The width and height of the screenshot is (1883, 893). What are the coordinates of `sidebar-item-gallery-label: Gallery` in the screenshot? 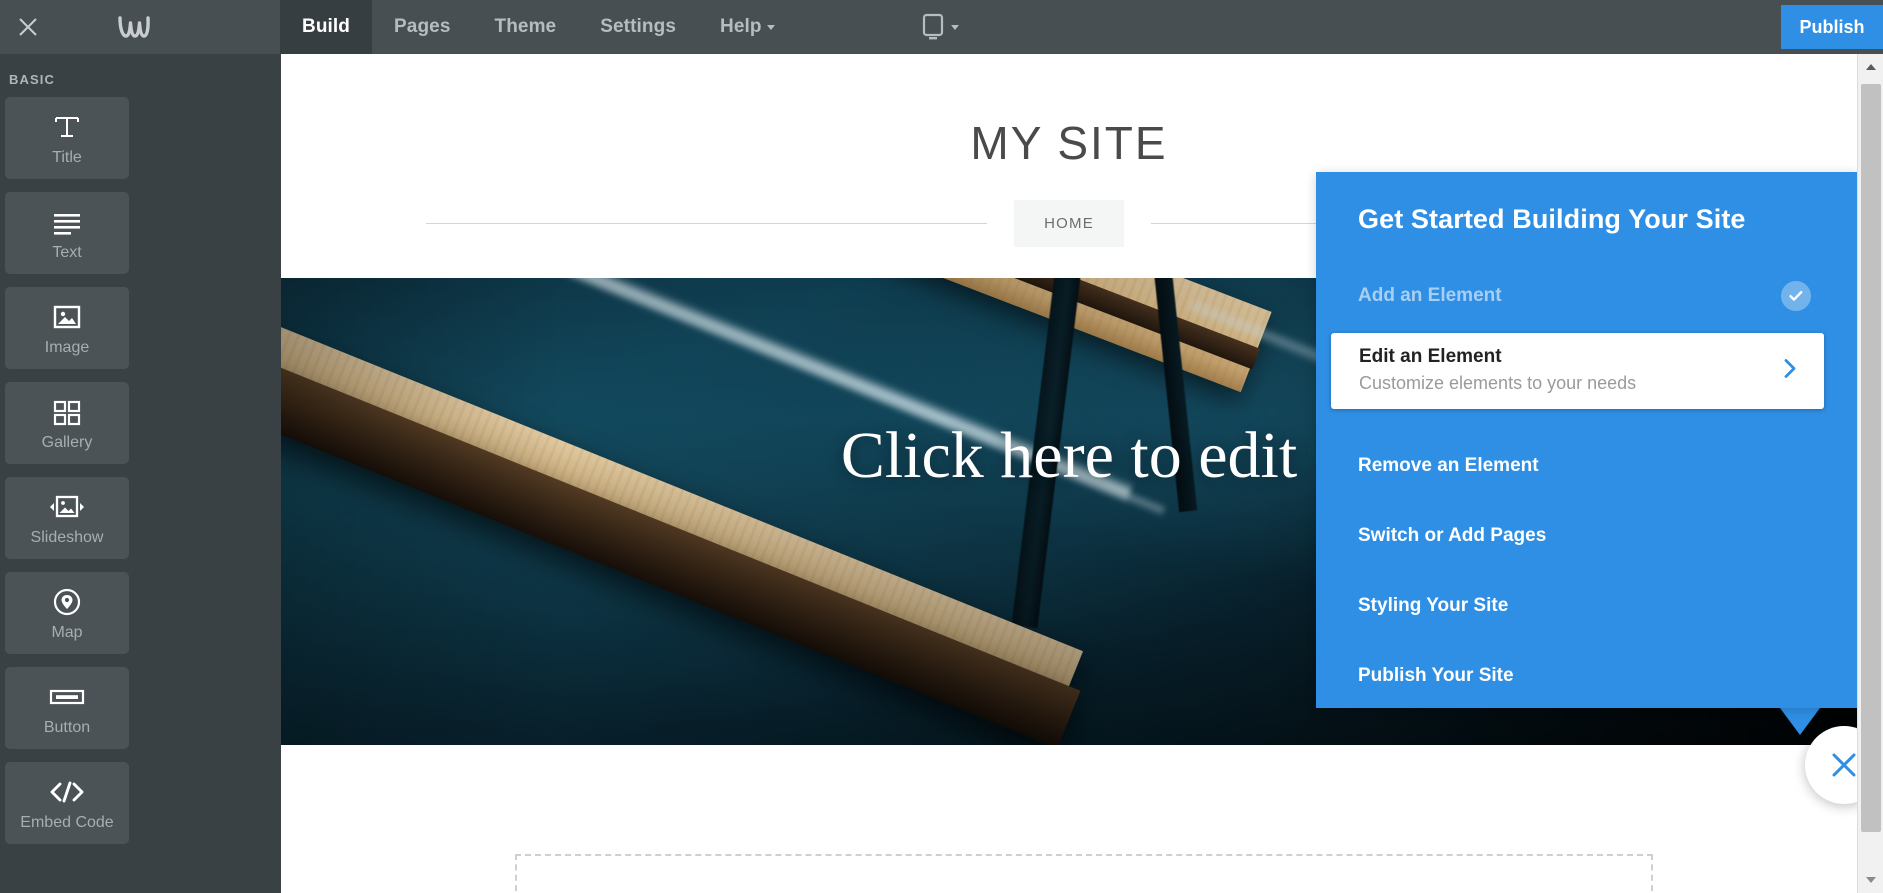 It's located at (67, 442).